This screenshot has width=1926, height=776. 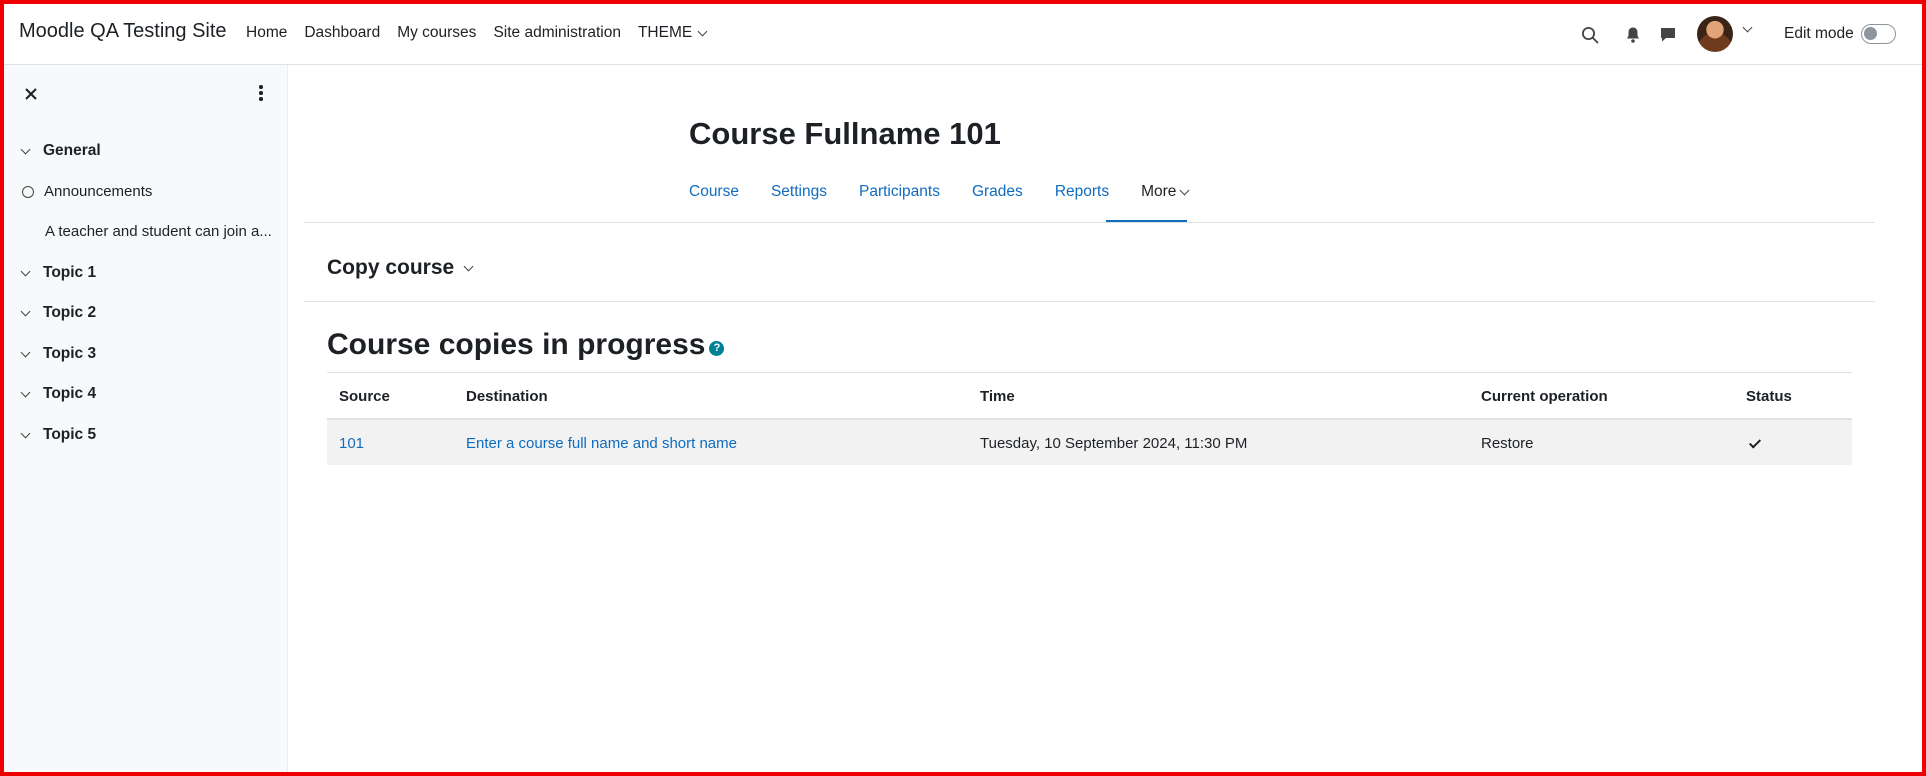 I want to click on tab-more-label: More, so click(x=1159, y=191).